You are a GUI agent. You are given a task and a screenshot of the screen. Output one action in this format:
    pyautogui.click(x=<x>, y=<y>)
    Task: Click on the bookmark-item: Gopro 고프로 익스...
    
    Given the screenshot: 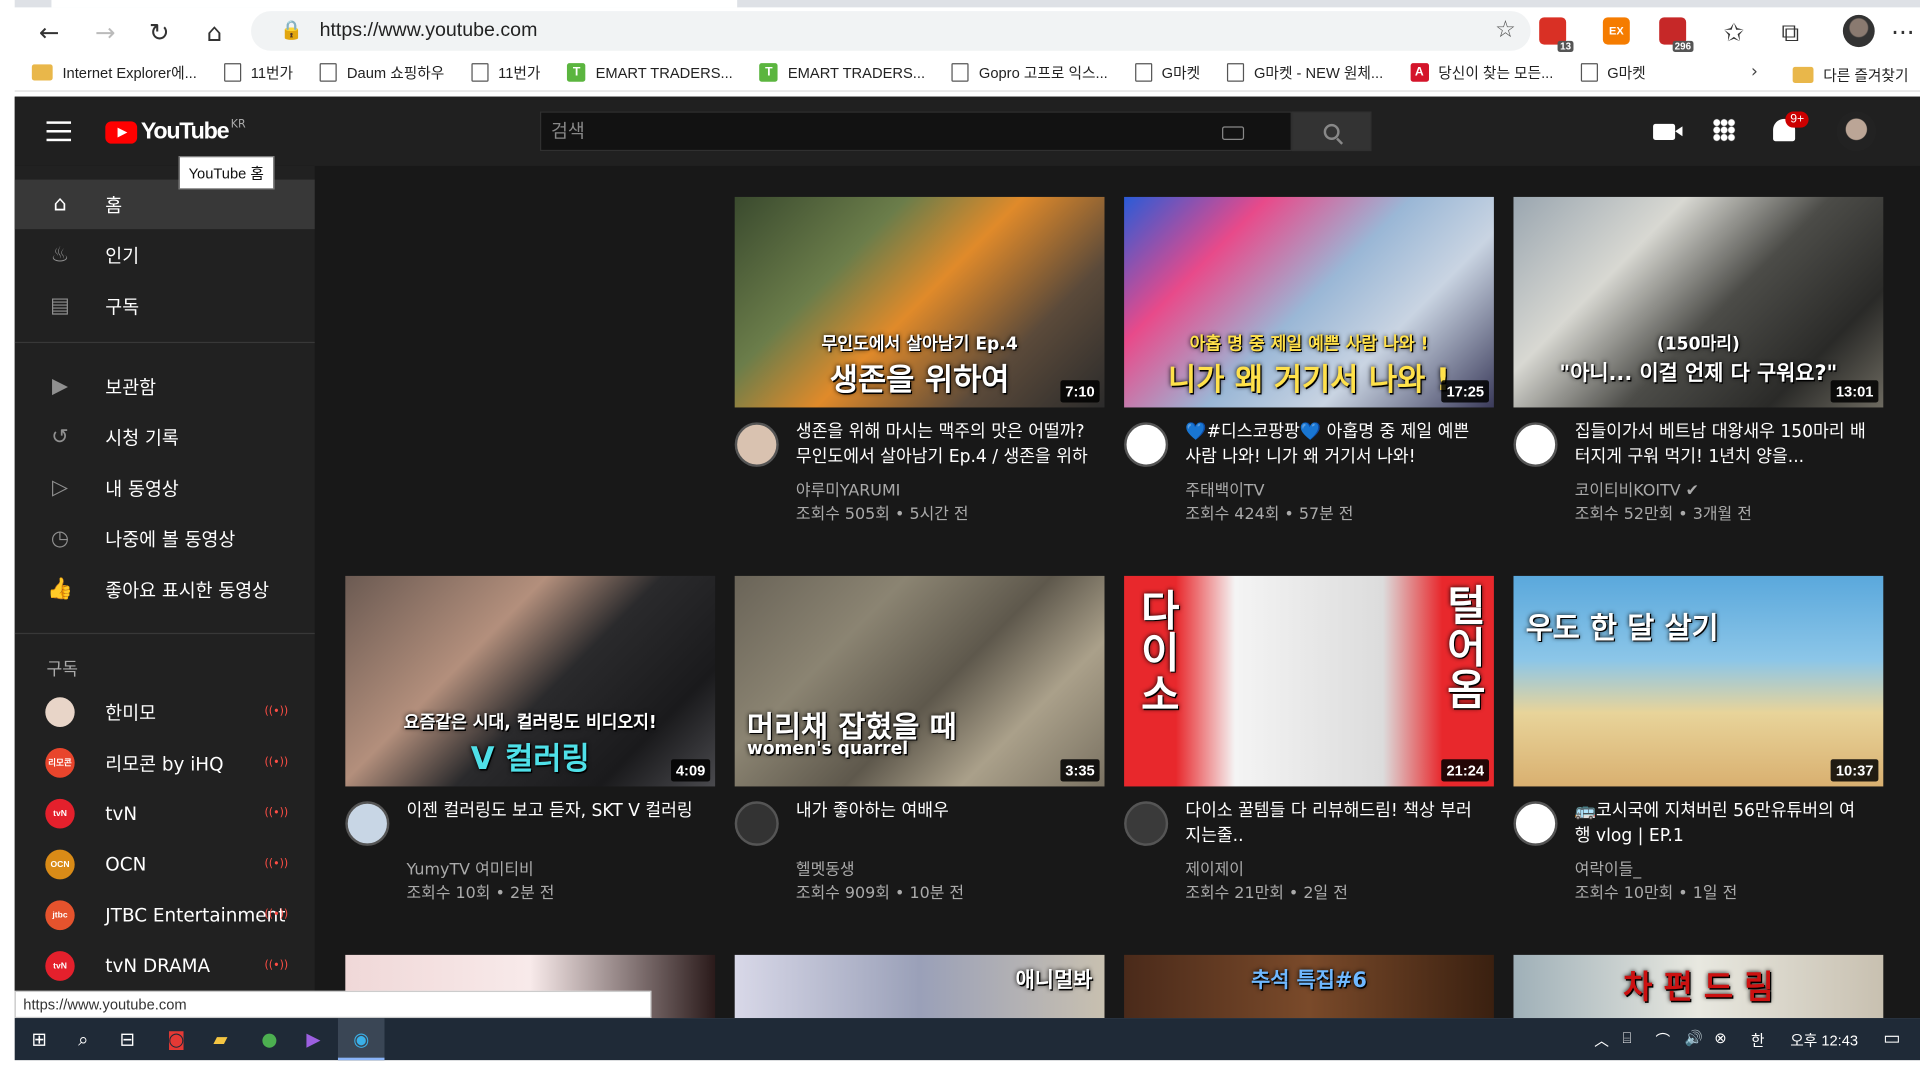 What is the action you would take?
    pyautogui.click(x=1029, y=72)
    